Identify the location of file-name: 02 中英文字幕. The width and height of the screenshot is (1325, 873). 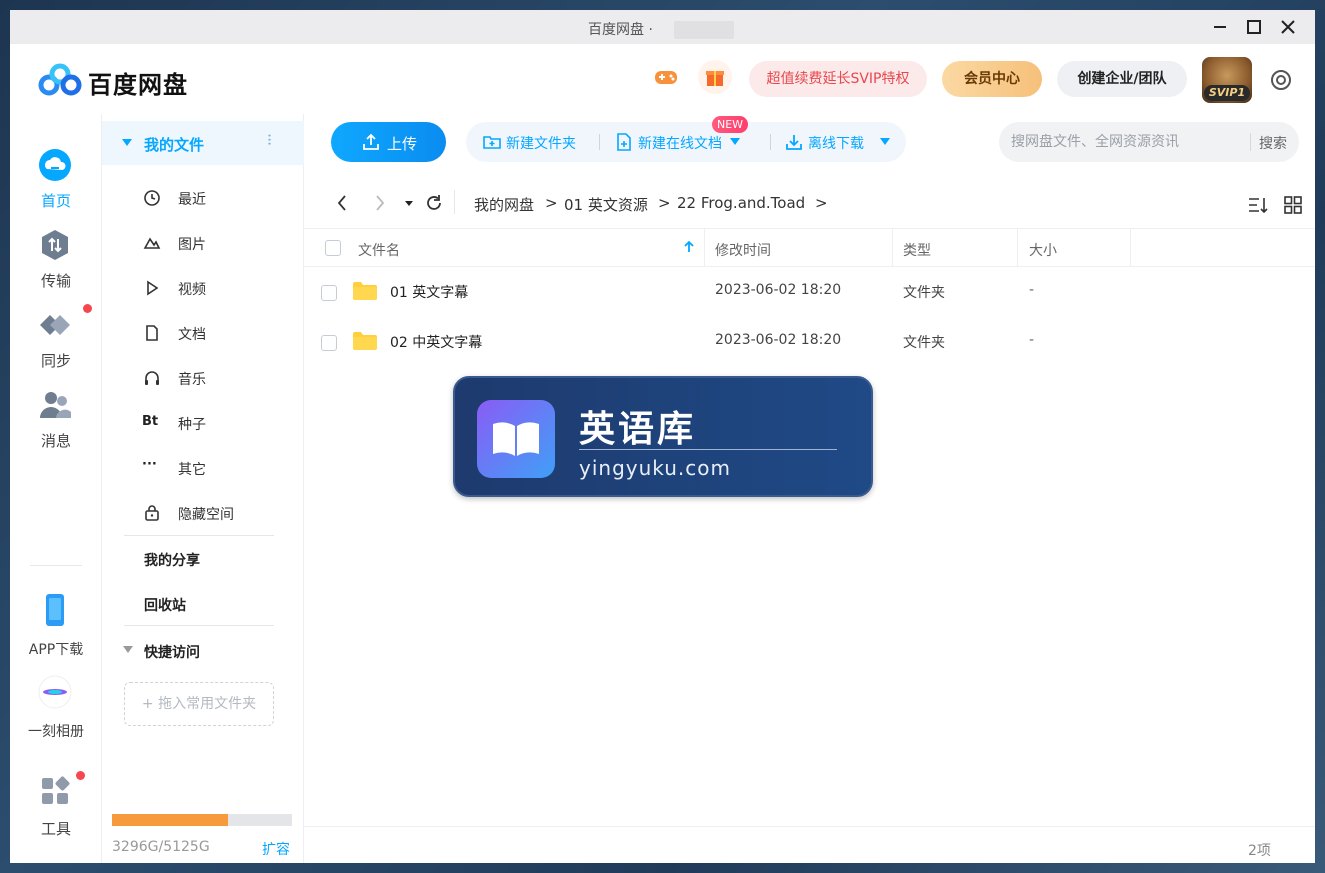
(436, 342).